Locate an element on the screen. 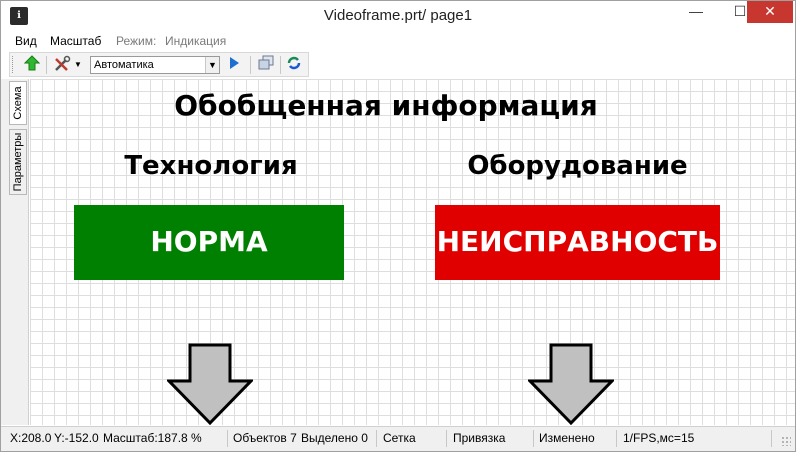 The height and width of the screenshot is (452, 796). status-grid: Сетка is located at coordinates (399, 438).